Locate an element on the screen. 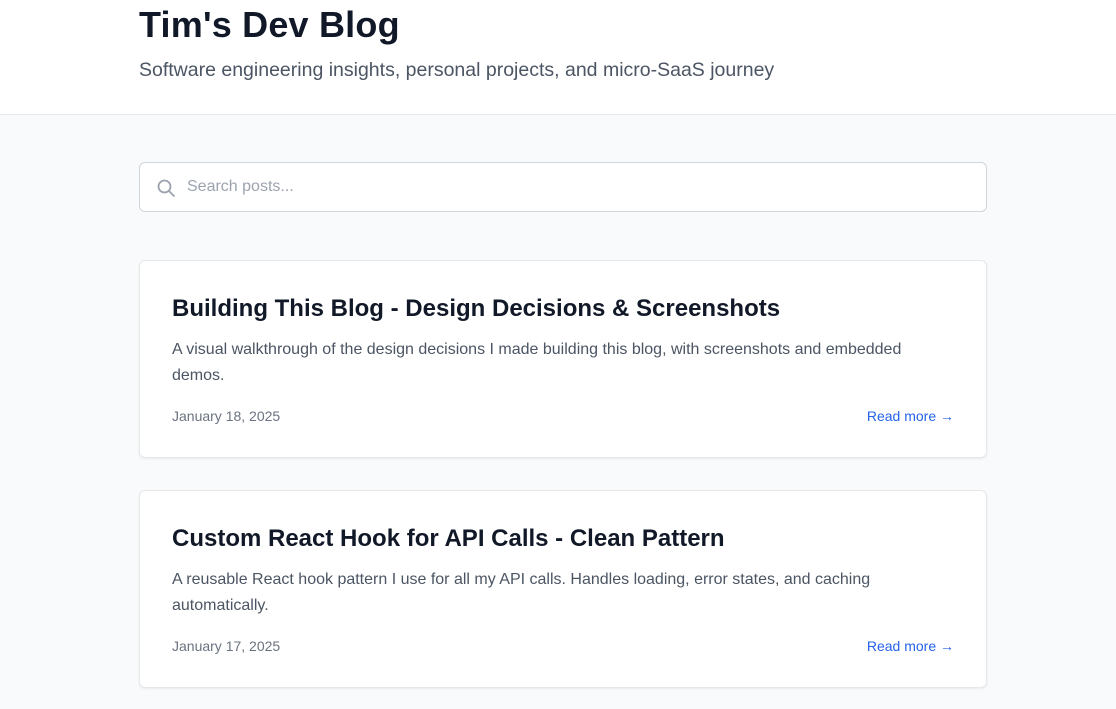 The height and width of the screenshot is (709, 1116). post-date: January 17, 2025 is located at coordinates (226, 646).